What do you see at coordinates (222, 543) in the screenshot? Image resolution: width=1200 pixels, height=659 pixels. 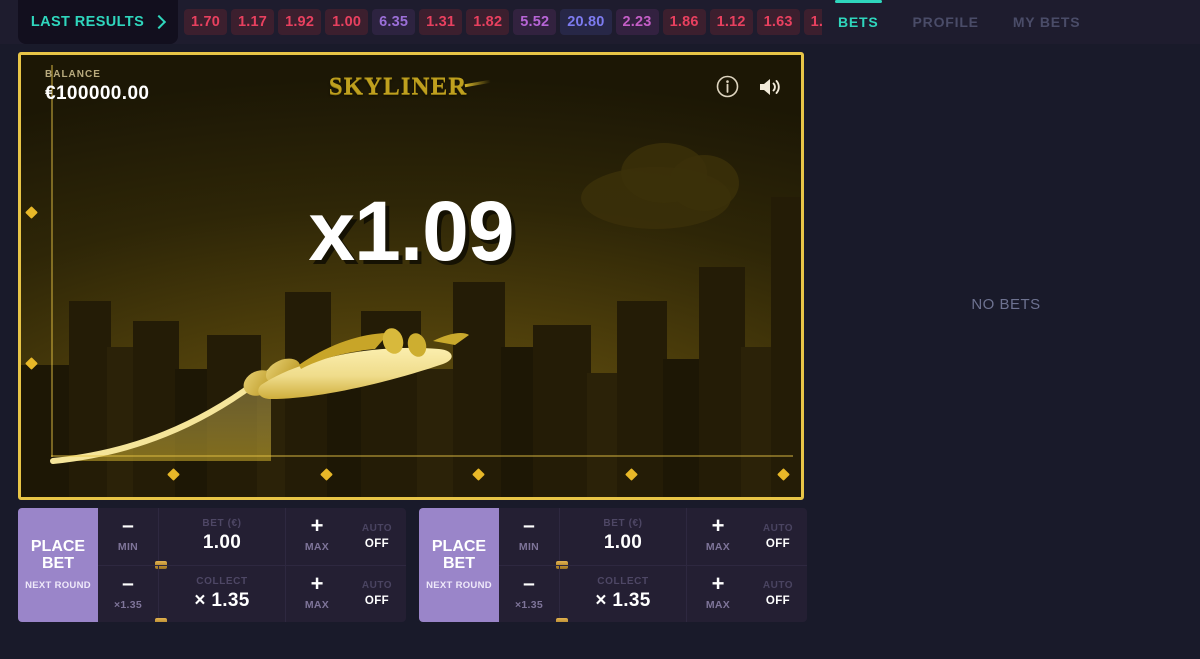 I see `bet-value: 1.00` at bounding box center [222, 543].